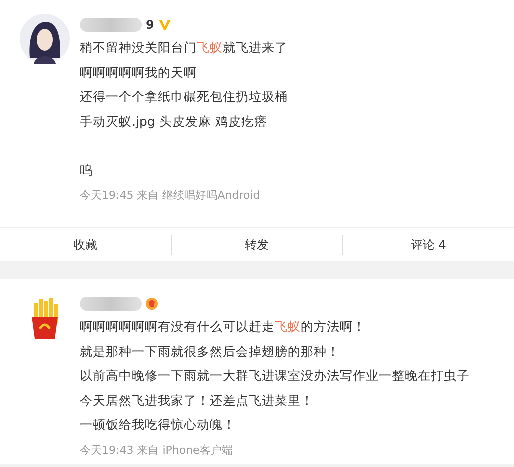  I want to click on avatar, so click(45, 39).